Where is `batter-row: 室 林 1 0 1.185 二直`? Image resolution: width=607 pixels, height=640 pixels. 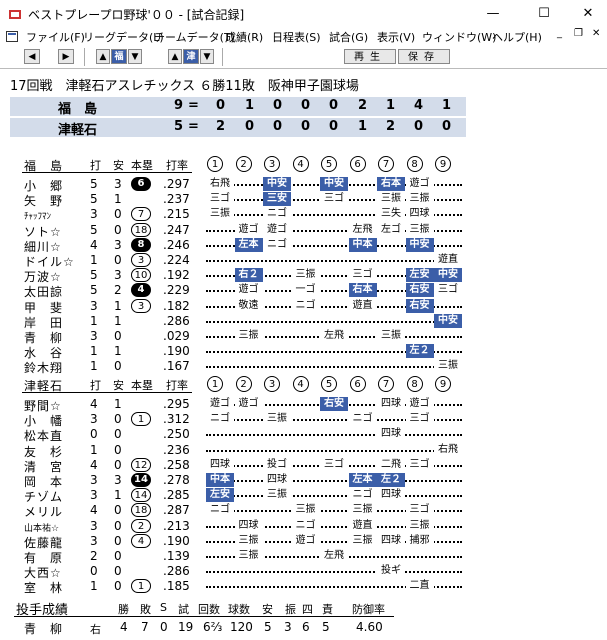
batter-row: 室 林 1 0 1.185 二直 is located at coordinates (303, 587).